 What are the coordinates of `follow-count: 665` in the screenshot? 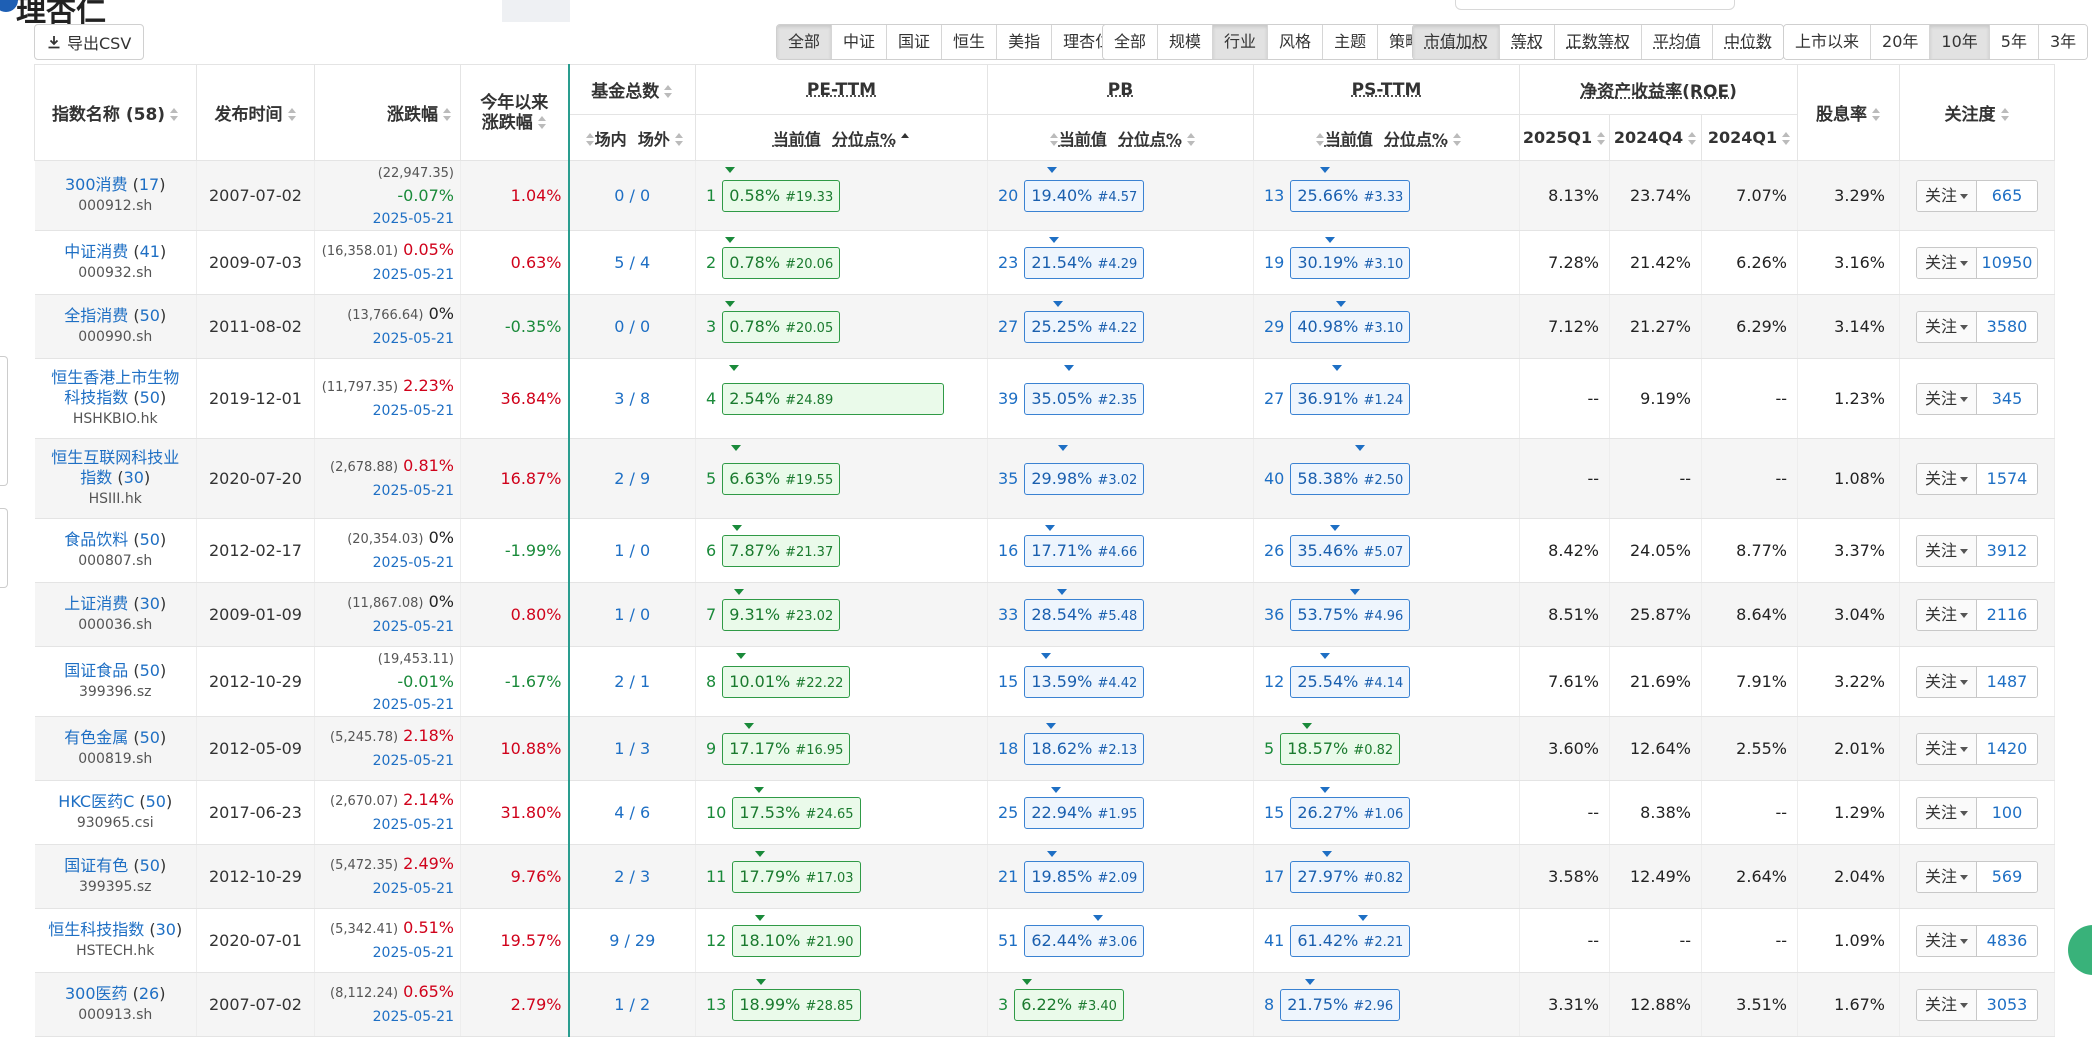 It's located at (2007, 195).